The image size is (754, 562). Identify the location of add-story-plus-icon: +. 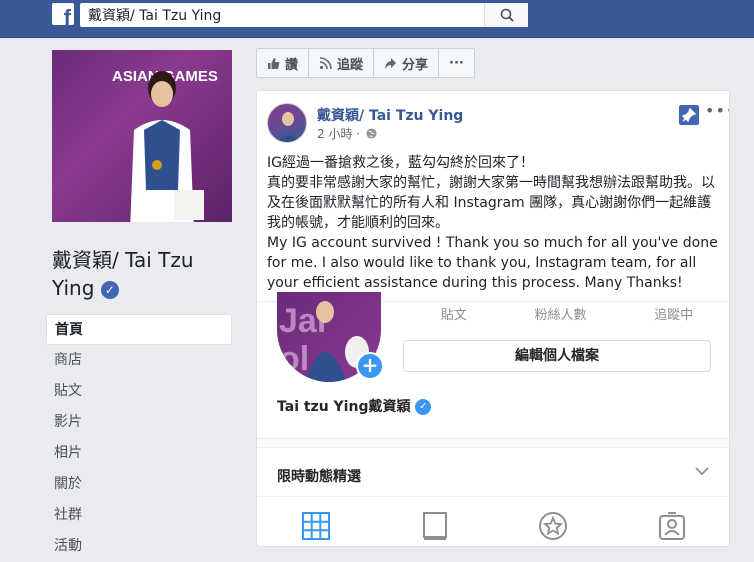
(370, 366).